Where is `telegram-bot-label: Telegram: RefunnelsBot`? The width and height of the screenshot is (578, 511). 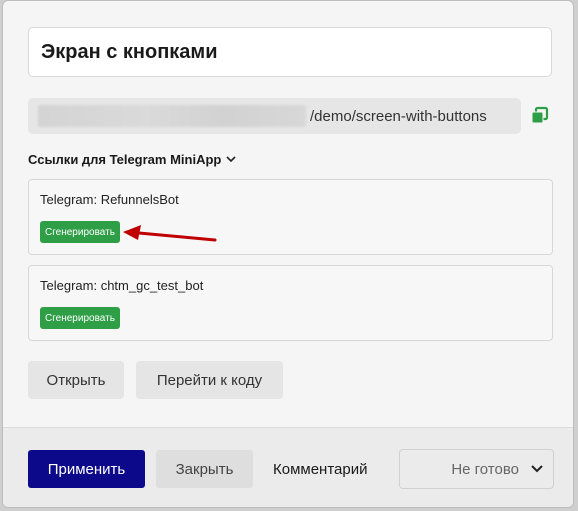
telegram-bot-label: Telegram: RefunnelsBot is located at coordinates (109, 199).